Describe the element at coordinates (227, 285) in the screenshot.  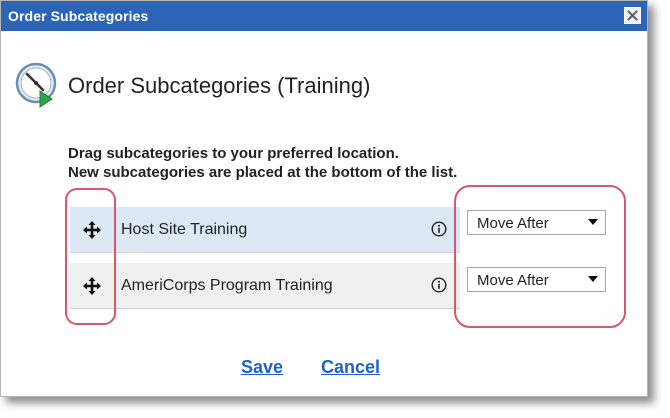
I see `row-label: AmeriCorps Program Training` at that location.